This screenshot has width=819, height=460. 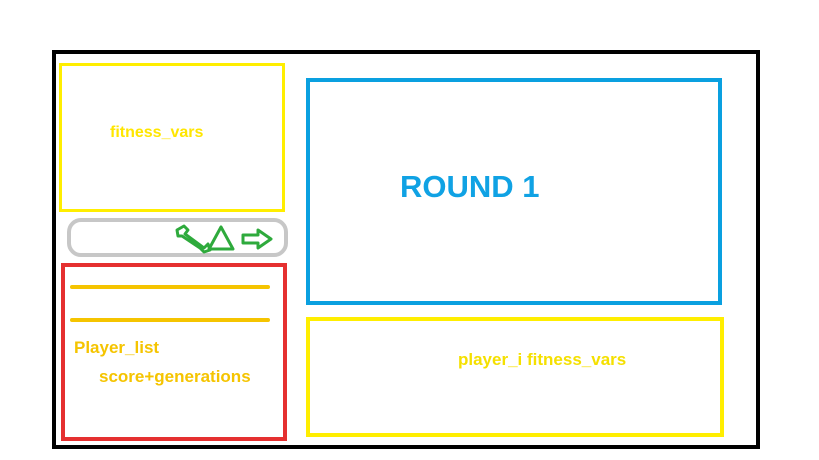 What do you see at coordinates (542, 359) in the screenshot?
I see `player-fitness-label: player_i fitness_vars` at bounding box center [542, 359].